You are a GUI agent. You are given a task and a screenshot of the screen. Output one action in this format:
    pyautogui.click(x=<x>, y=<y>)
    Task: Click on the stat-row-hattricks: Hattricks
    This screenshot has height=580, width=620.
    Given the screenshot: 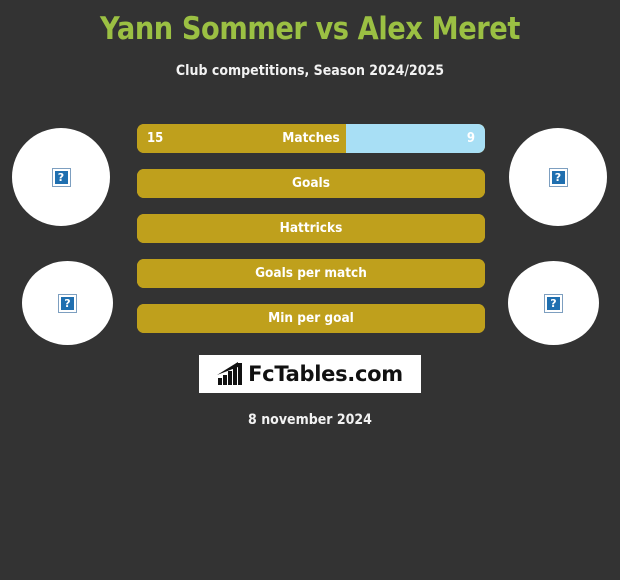 What is the action you would take?
    pyautogui.click(x=311, y=228)
    